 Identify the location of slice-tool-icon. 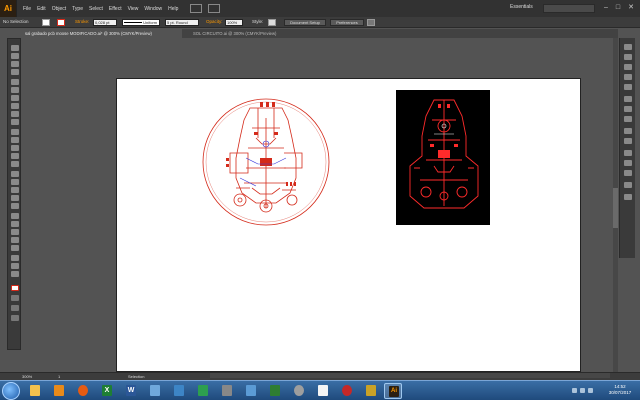
(15, 258).